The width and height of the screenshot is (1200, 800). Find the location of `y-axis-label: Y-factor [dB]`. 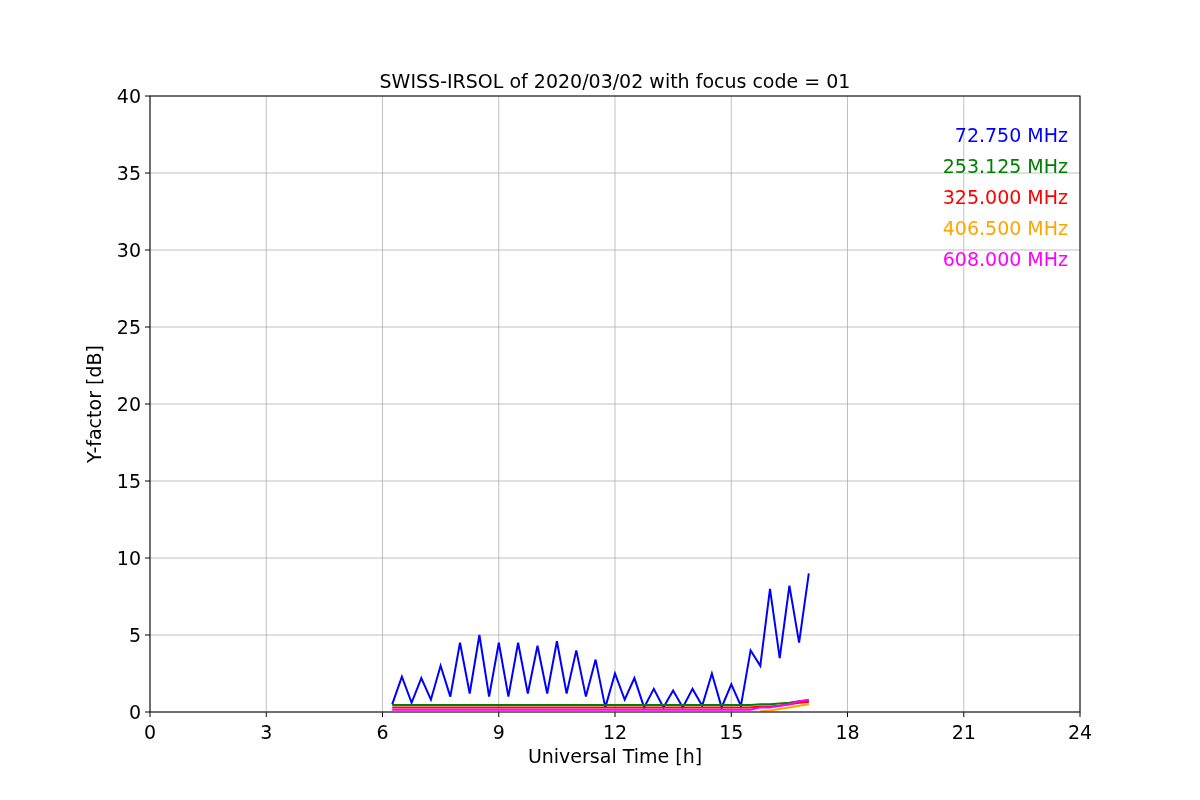

y-axis-label: Y-factor [dB] is located at coordinates (94, 404).